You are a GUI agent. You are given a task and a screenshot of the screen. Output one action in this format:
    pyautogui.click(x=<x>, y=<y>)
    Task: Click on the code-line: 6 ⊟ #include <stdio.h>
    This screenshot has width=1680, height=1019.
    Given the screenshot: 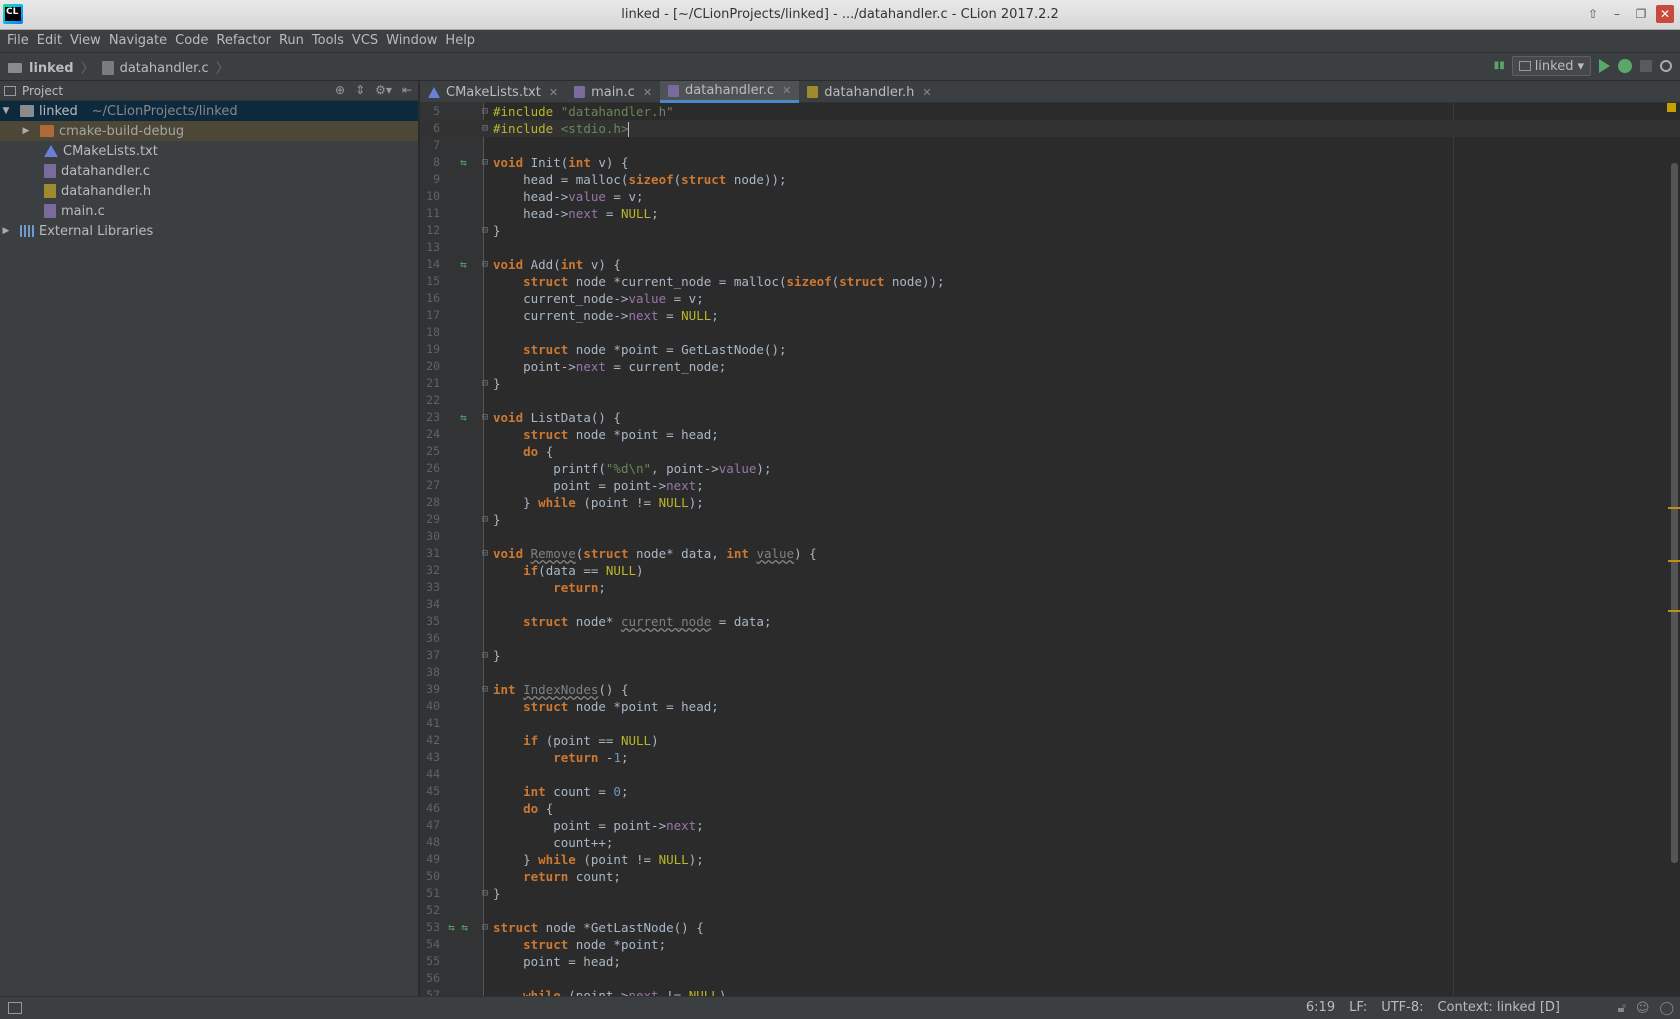 What is the action you would take?
    pyautogui.click(x=1050, y=128)
    